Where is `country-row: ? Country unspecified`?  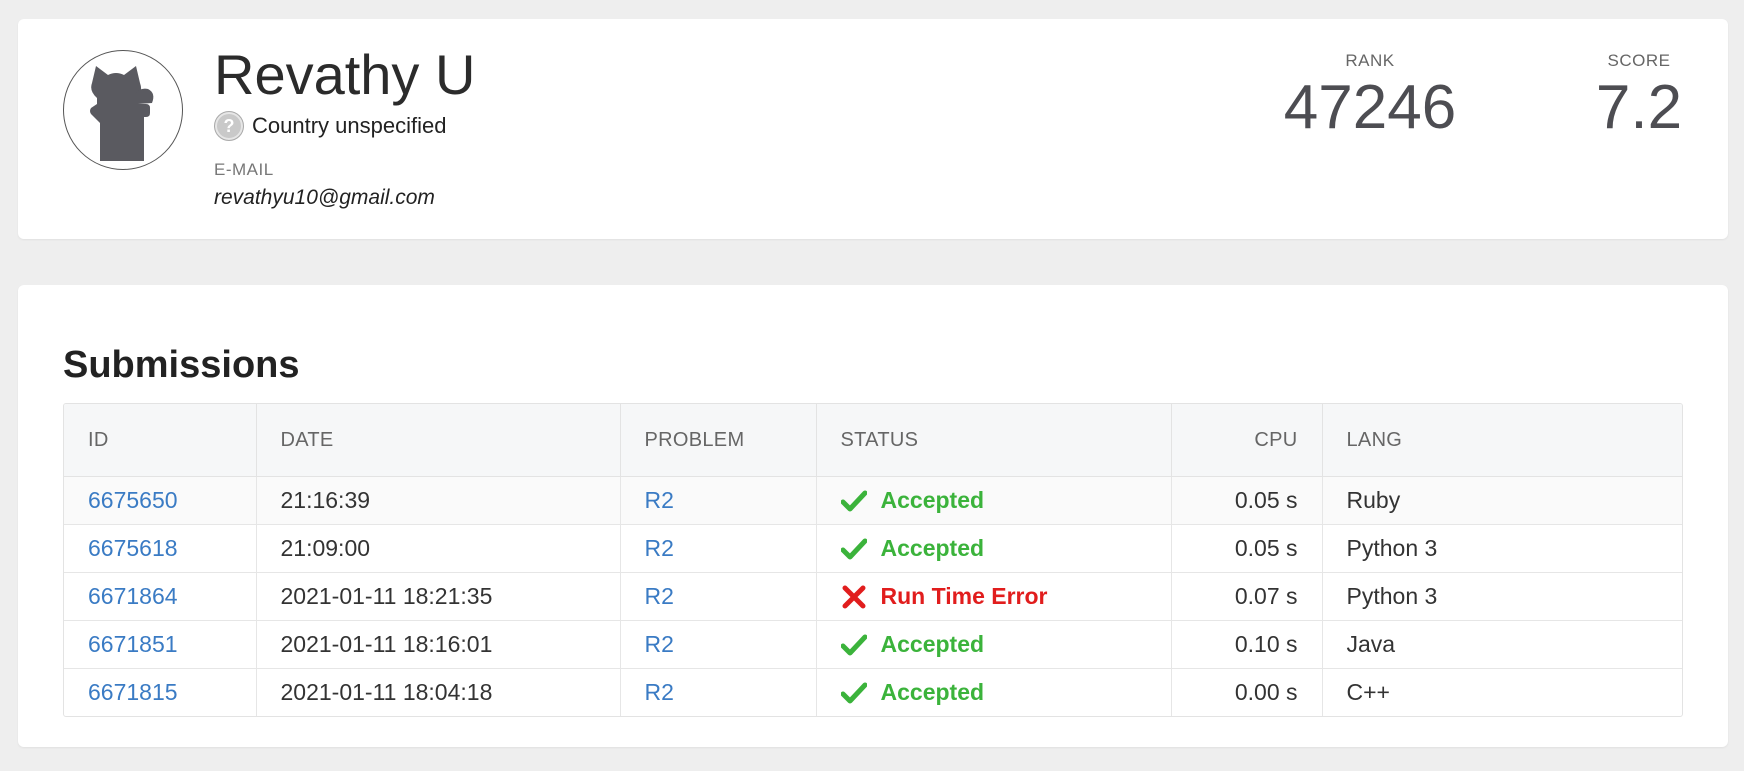
country-row: ? Country unspecified is located at coordinates (330, 126).